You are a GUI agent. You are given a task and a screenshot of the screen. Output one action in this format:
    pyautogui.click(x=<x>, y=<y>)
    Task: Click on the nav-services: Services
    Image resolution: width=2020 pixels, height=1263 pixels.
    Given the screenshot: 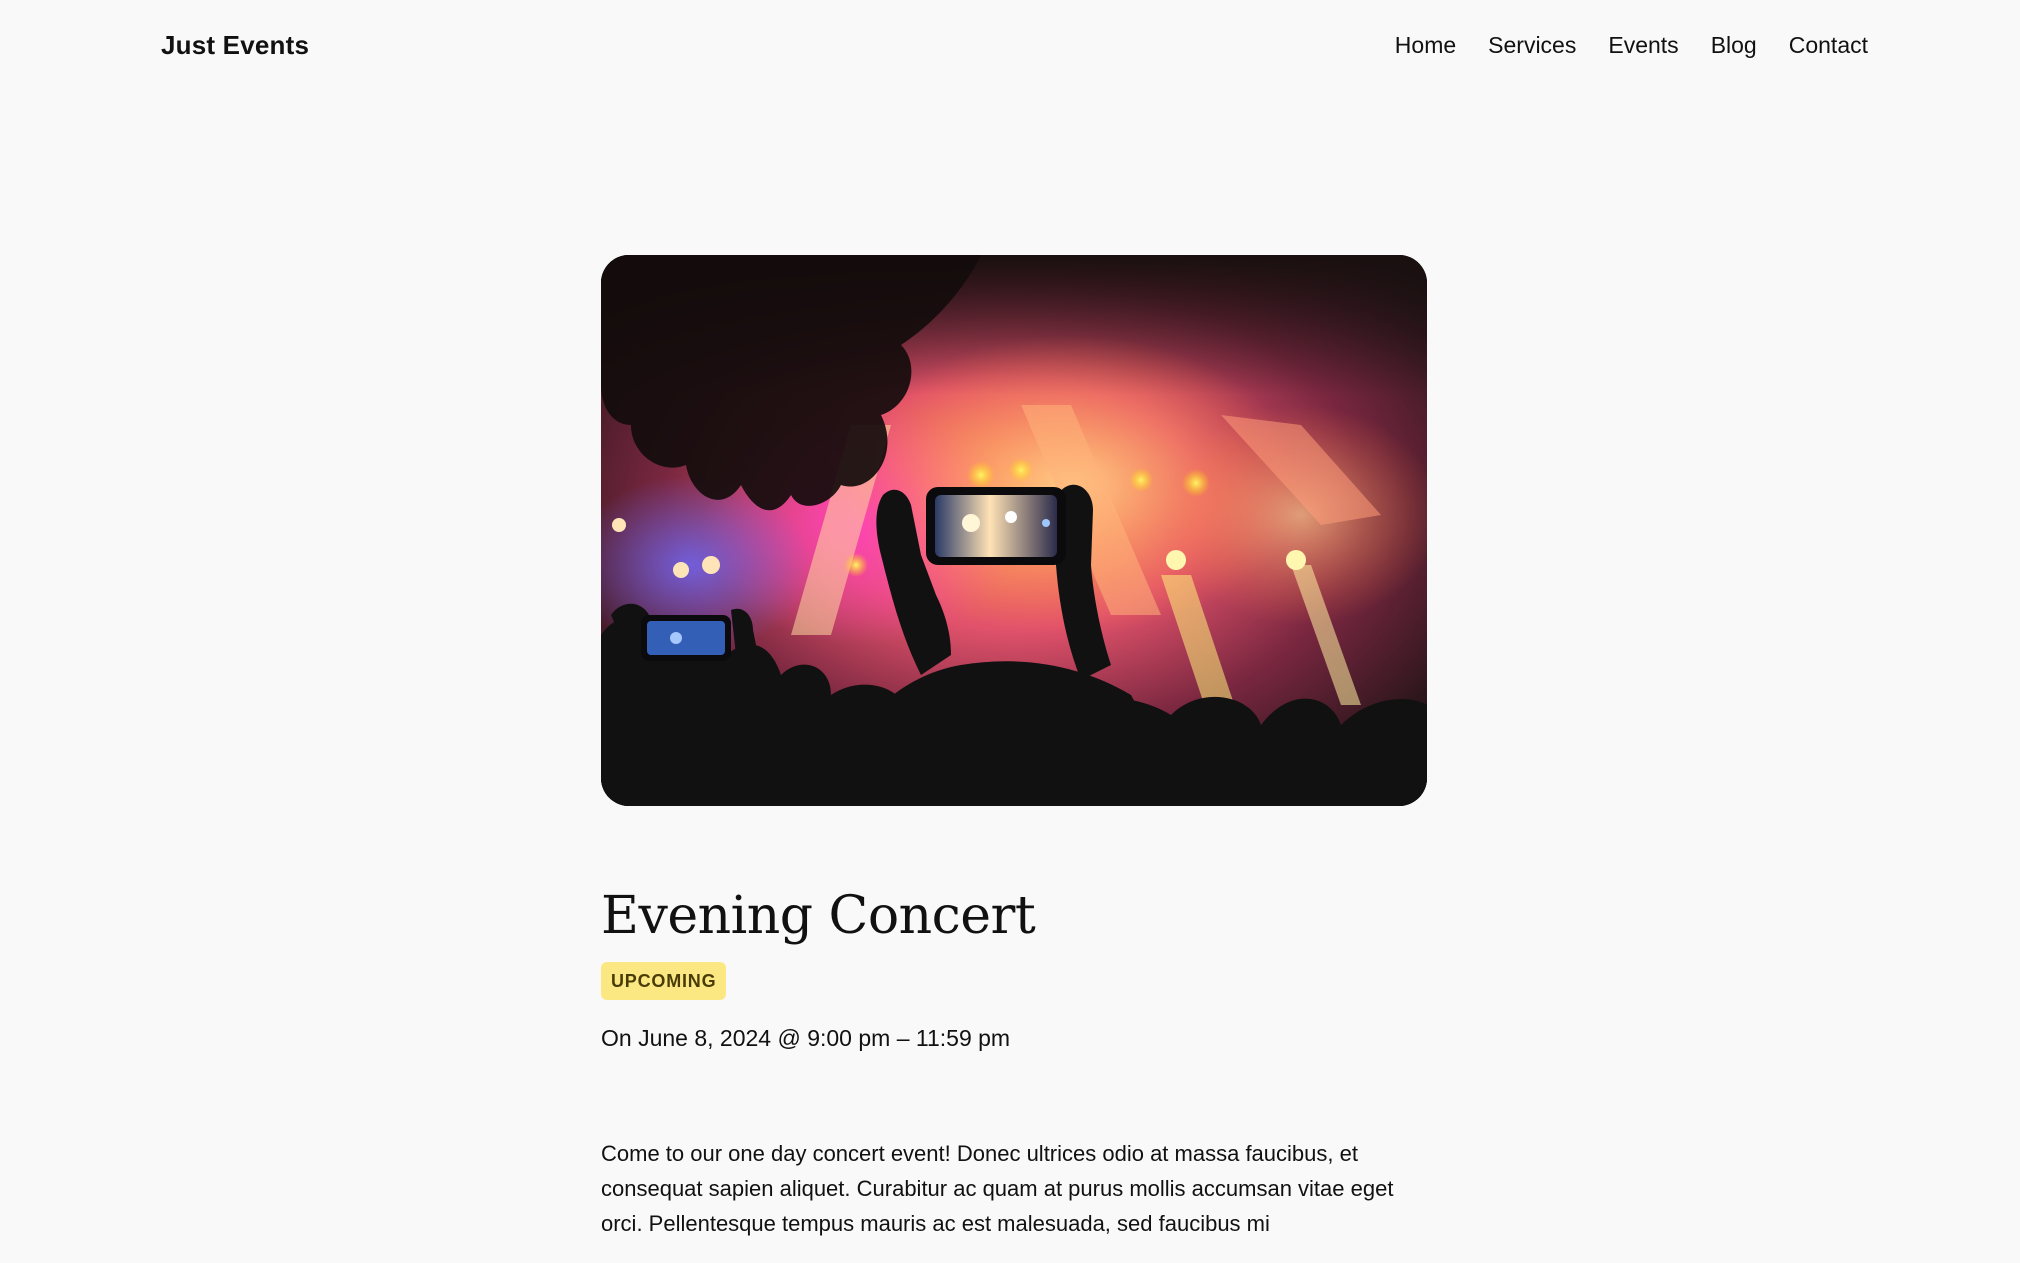 What is the action you would take?
    pyautogui.click(x=1532, y=45)
    